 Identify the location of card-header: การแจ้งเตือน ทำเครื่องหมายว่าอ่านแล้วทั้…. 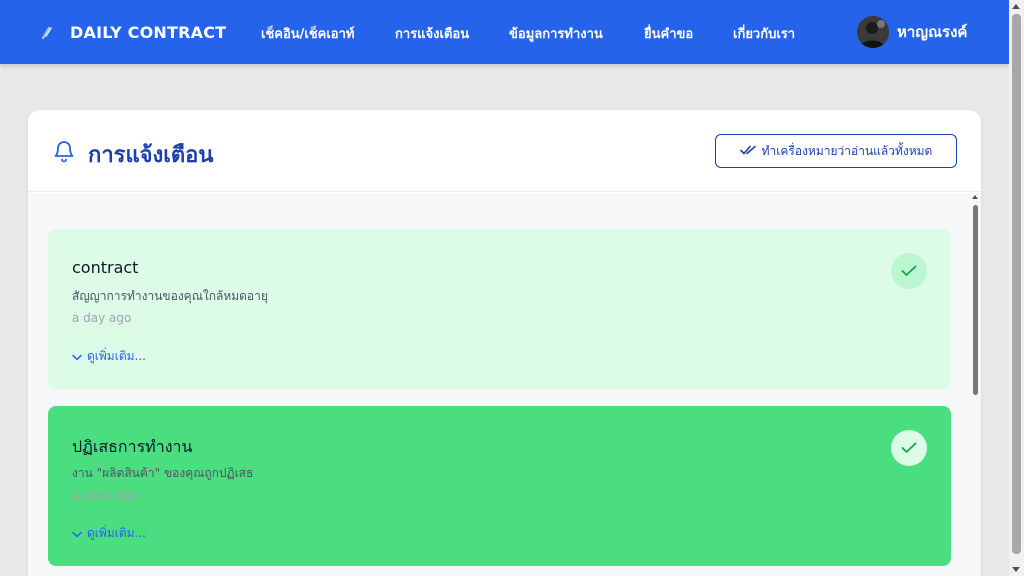
(504, 151).